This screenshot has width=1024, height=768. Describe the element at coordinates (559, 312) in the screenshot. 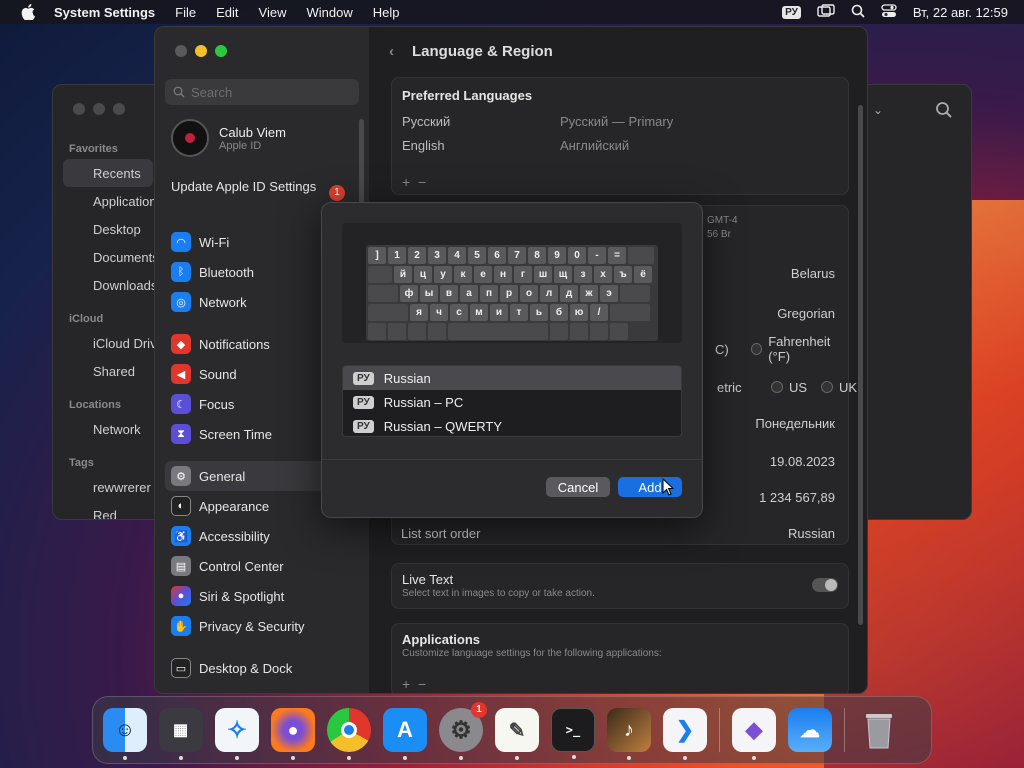

I see `keyboard-key: б` at that location.